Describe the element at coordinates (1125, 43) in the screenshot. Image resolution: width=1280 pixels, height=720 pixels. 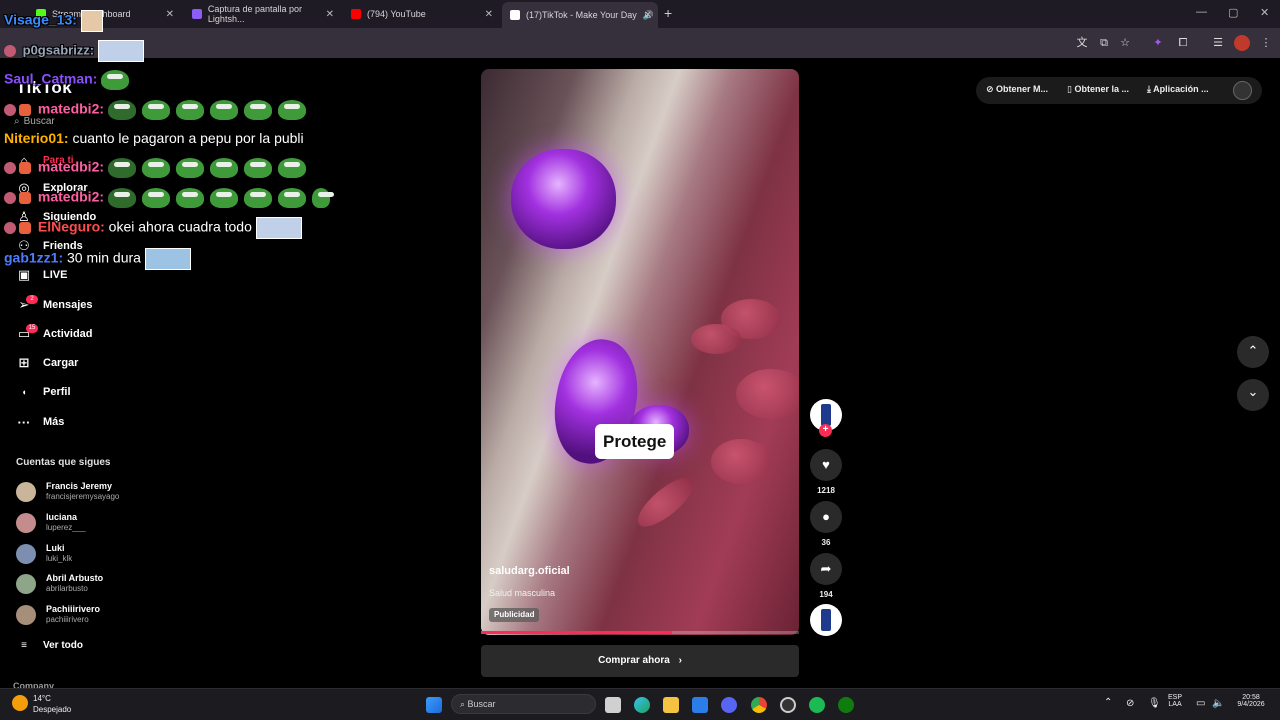
I see `bookmark-star-icon: ☆` at that location.